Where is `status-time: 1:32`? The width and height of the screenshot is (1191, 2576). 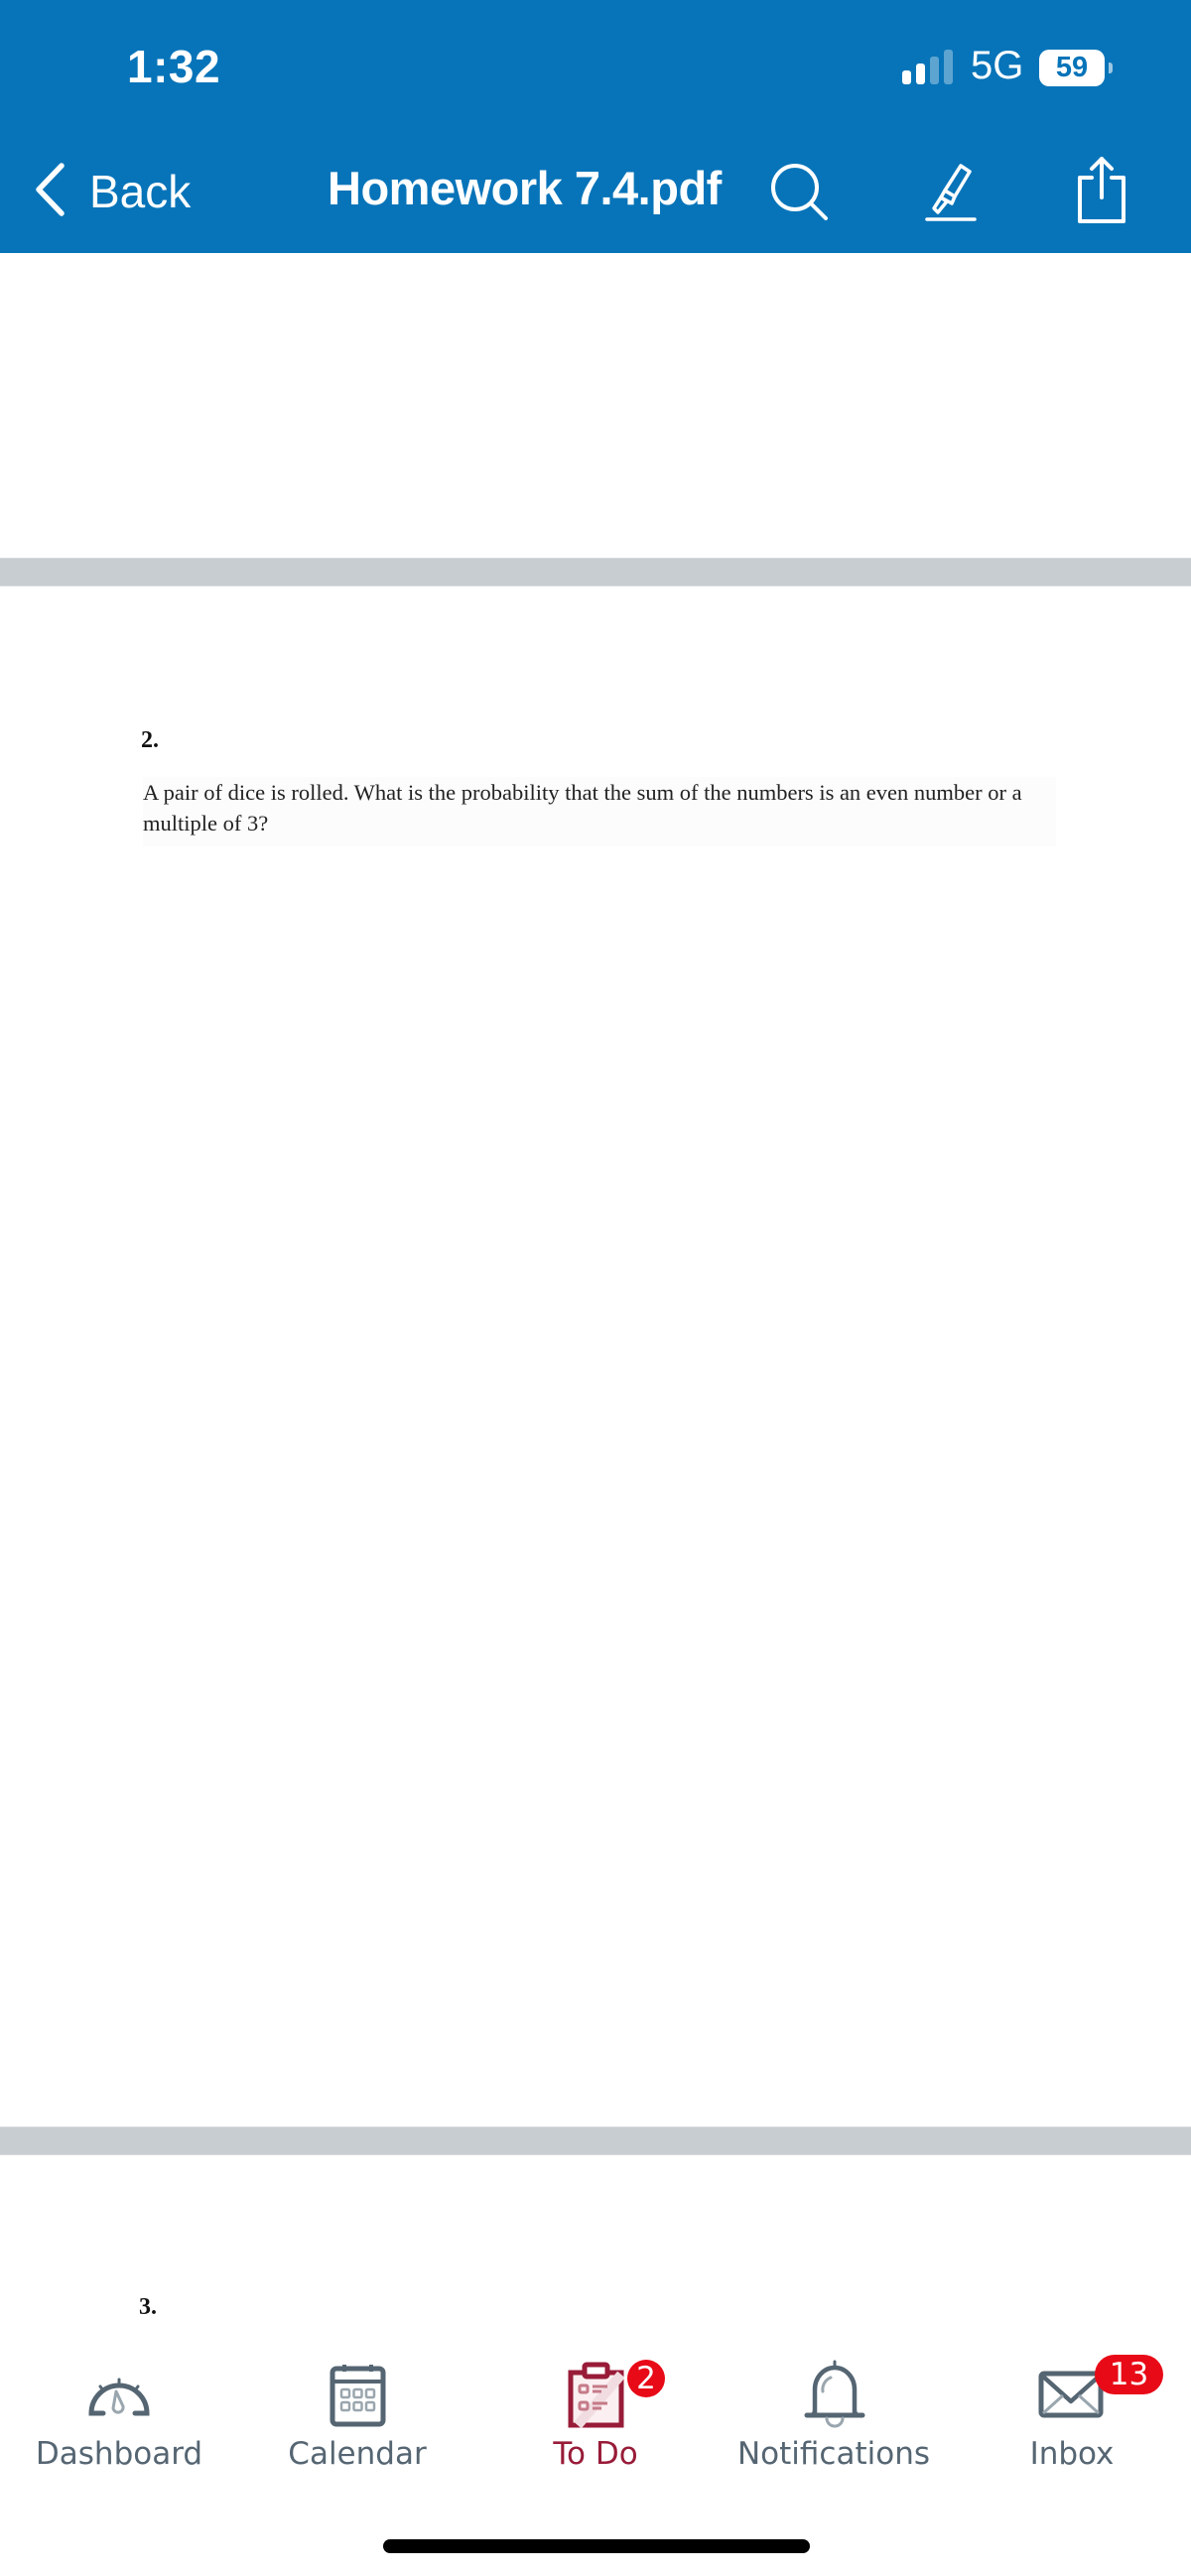 status-time: 1:32 is located at coordinates (174, 67).